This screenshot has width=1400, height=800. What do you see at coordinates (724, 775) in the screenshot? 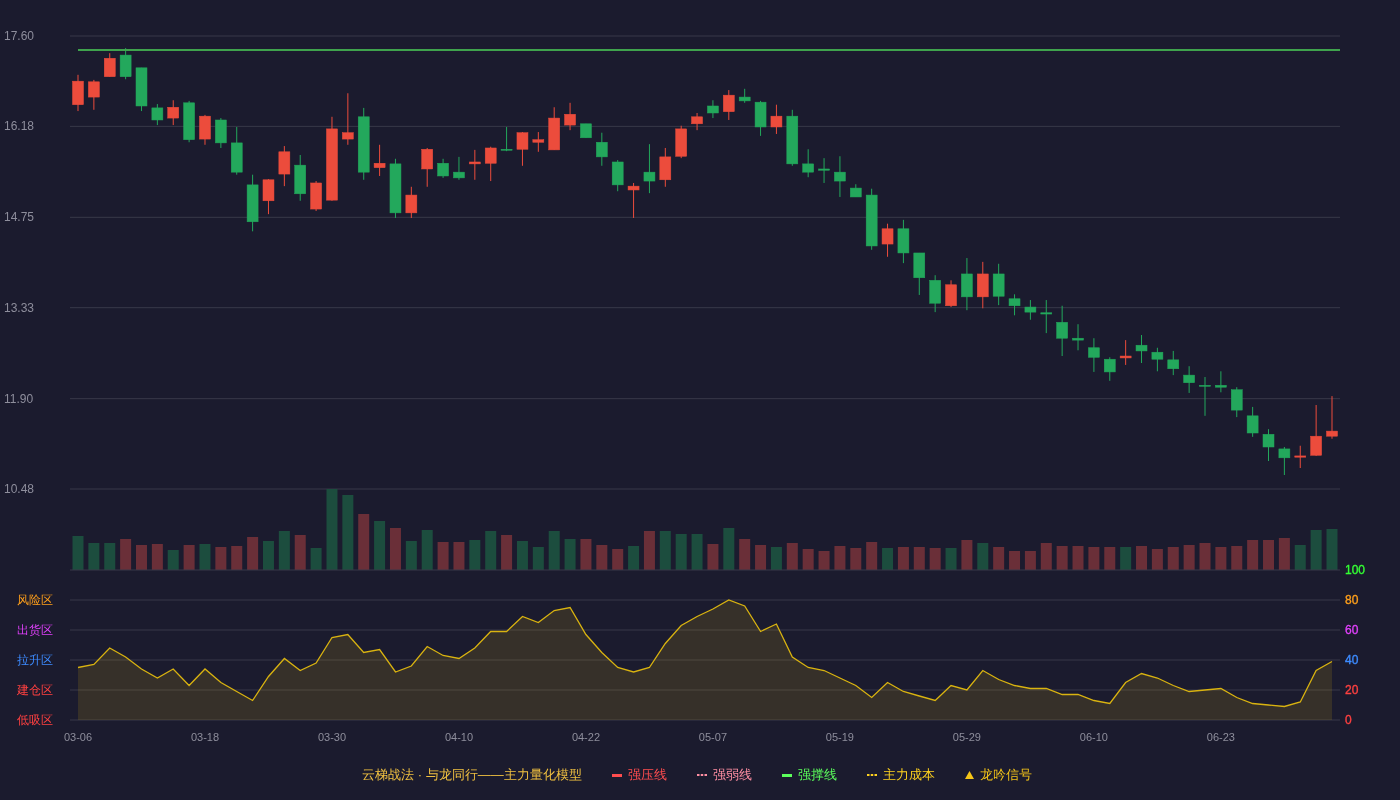
I see `legend-item: 强弱线` at bounding box center [724, 775].